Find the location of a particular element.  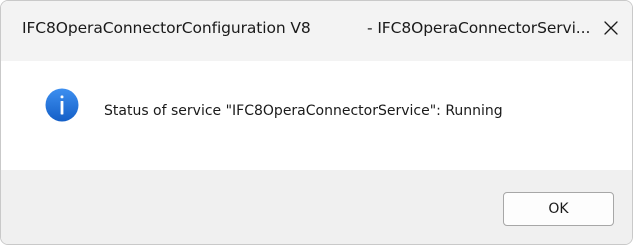

info-icon is located at coordinates (62, 105).